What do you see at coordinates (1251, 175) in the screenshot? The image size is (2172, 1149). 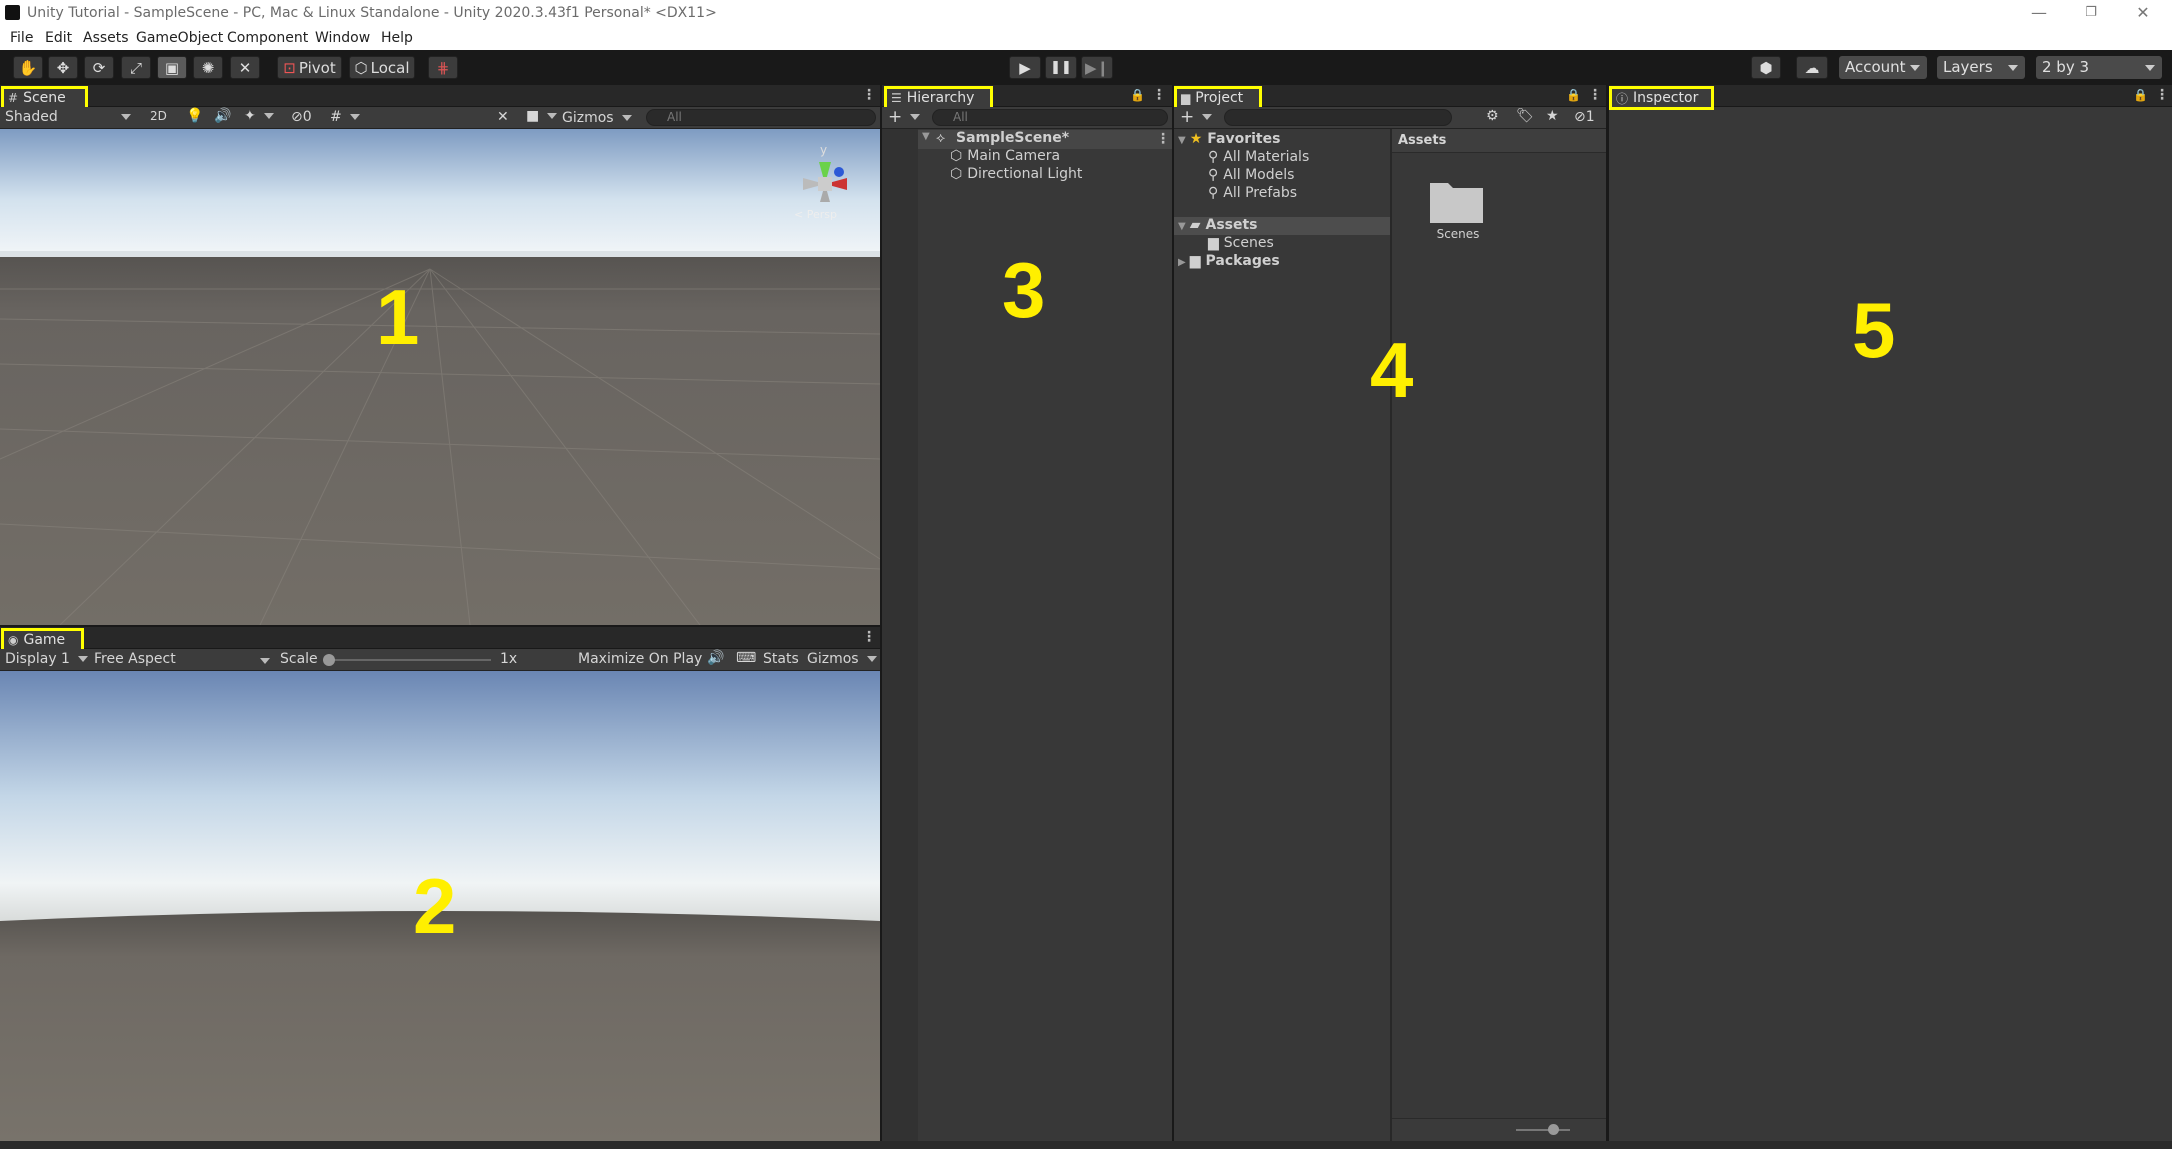 I see `favorite-all-models: ⚲ All Models` at bounding box center [1251, 175].